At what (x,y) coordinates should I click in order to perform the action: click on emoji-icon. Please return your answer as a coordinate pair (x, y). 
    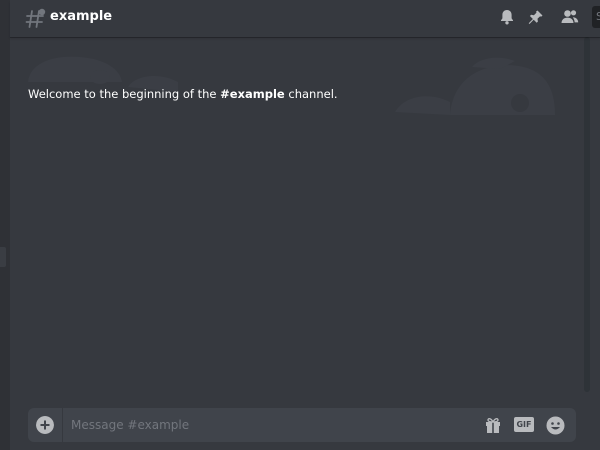
    Looking at the image, I should click on (555, 425).